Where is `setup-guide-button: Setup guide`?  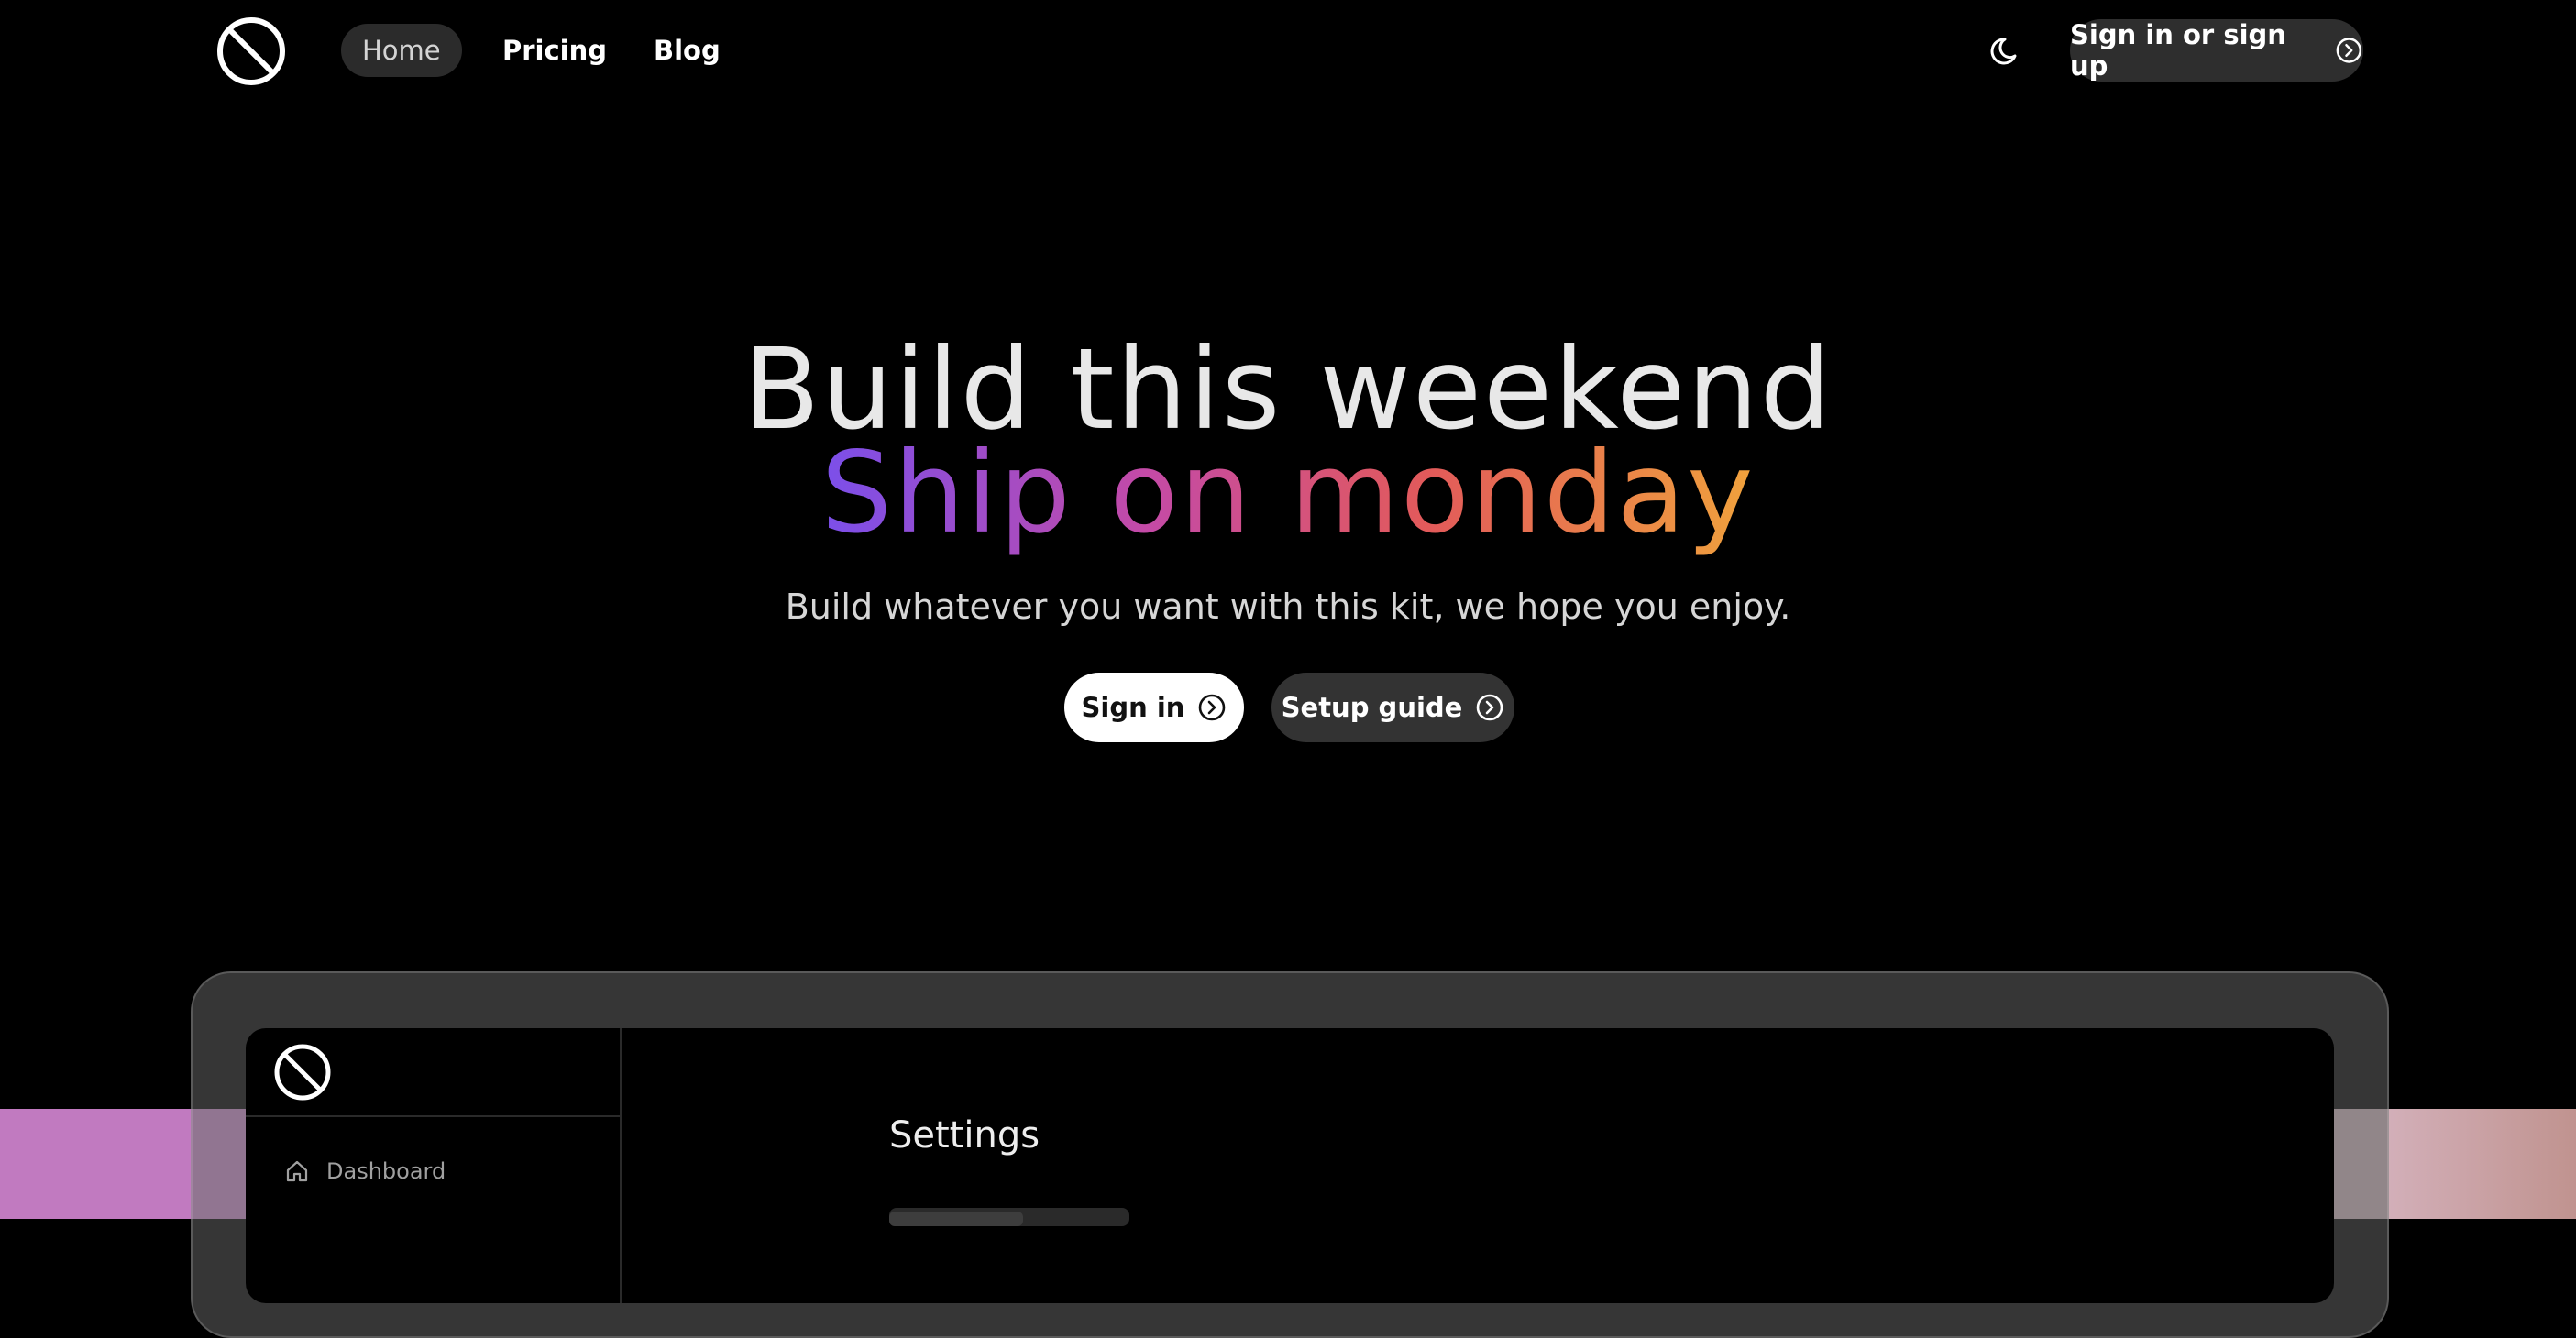 setup-guide-button: Setup guide is located at coordinates (1392, 707).